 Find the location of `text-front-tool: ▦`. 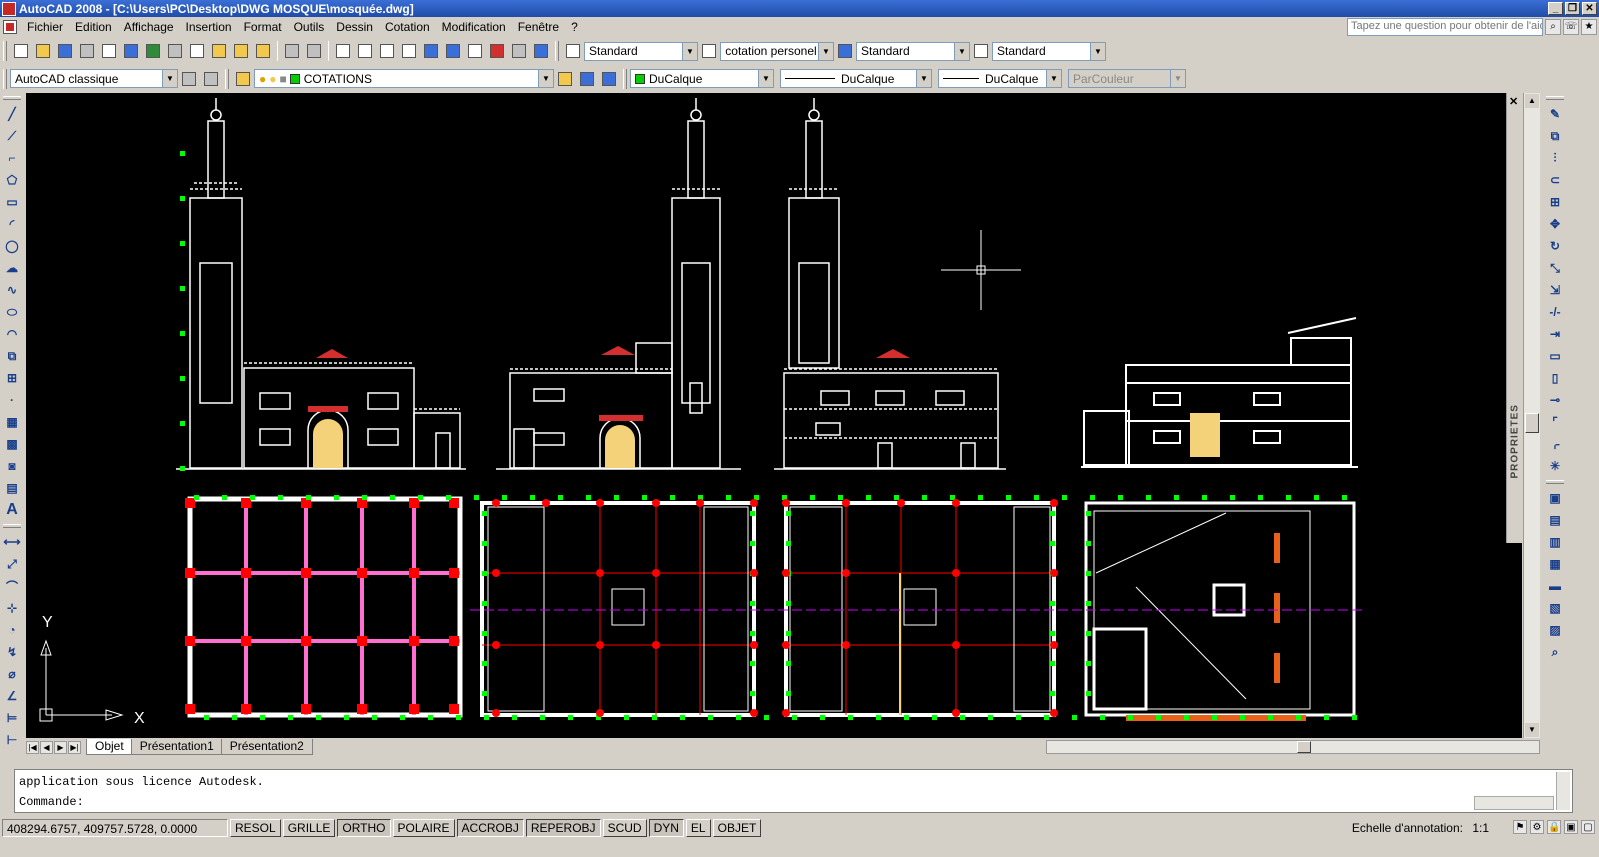

text-front-tool: ▦ is located at coordinates (1555, 564).